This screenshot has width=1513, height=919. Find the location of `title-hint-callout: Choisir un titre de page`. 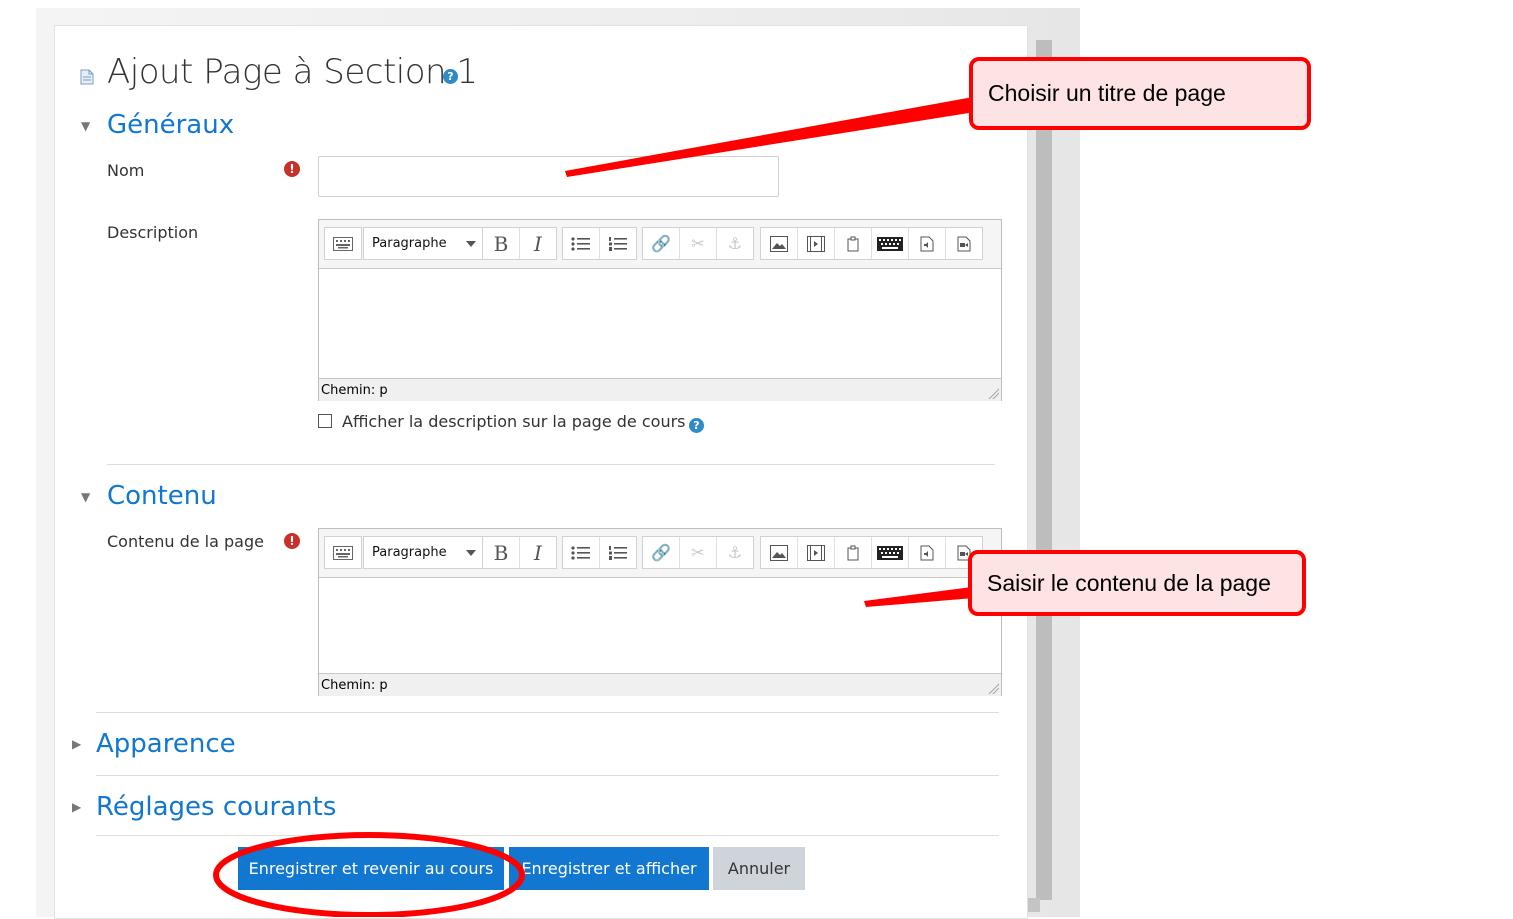

title-hint-callout: Choisir un titre de page is located at coordinates (1140, 93).